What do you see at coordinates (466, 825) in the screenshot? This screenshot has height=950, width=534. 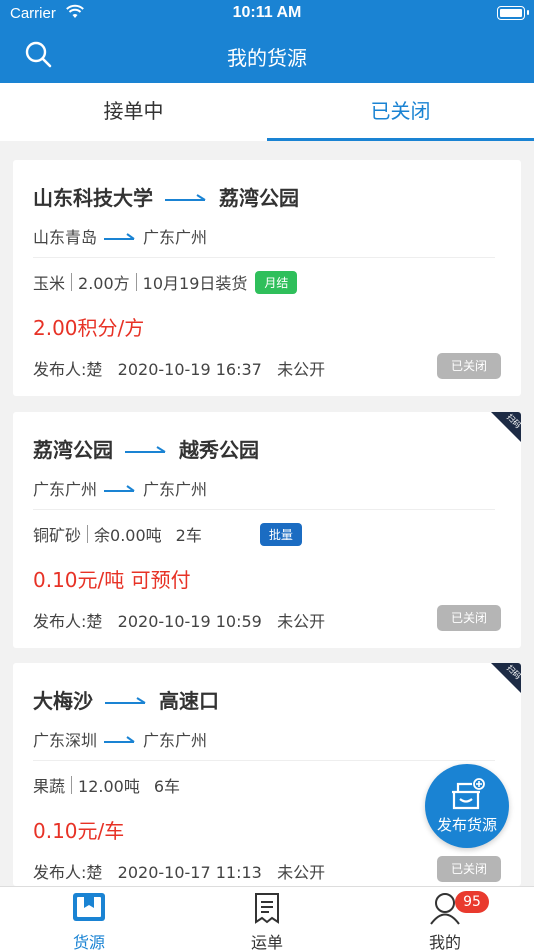 I see `publish-cargo-label: 发布货源` at bounding box center [466, 825].